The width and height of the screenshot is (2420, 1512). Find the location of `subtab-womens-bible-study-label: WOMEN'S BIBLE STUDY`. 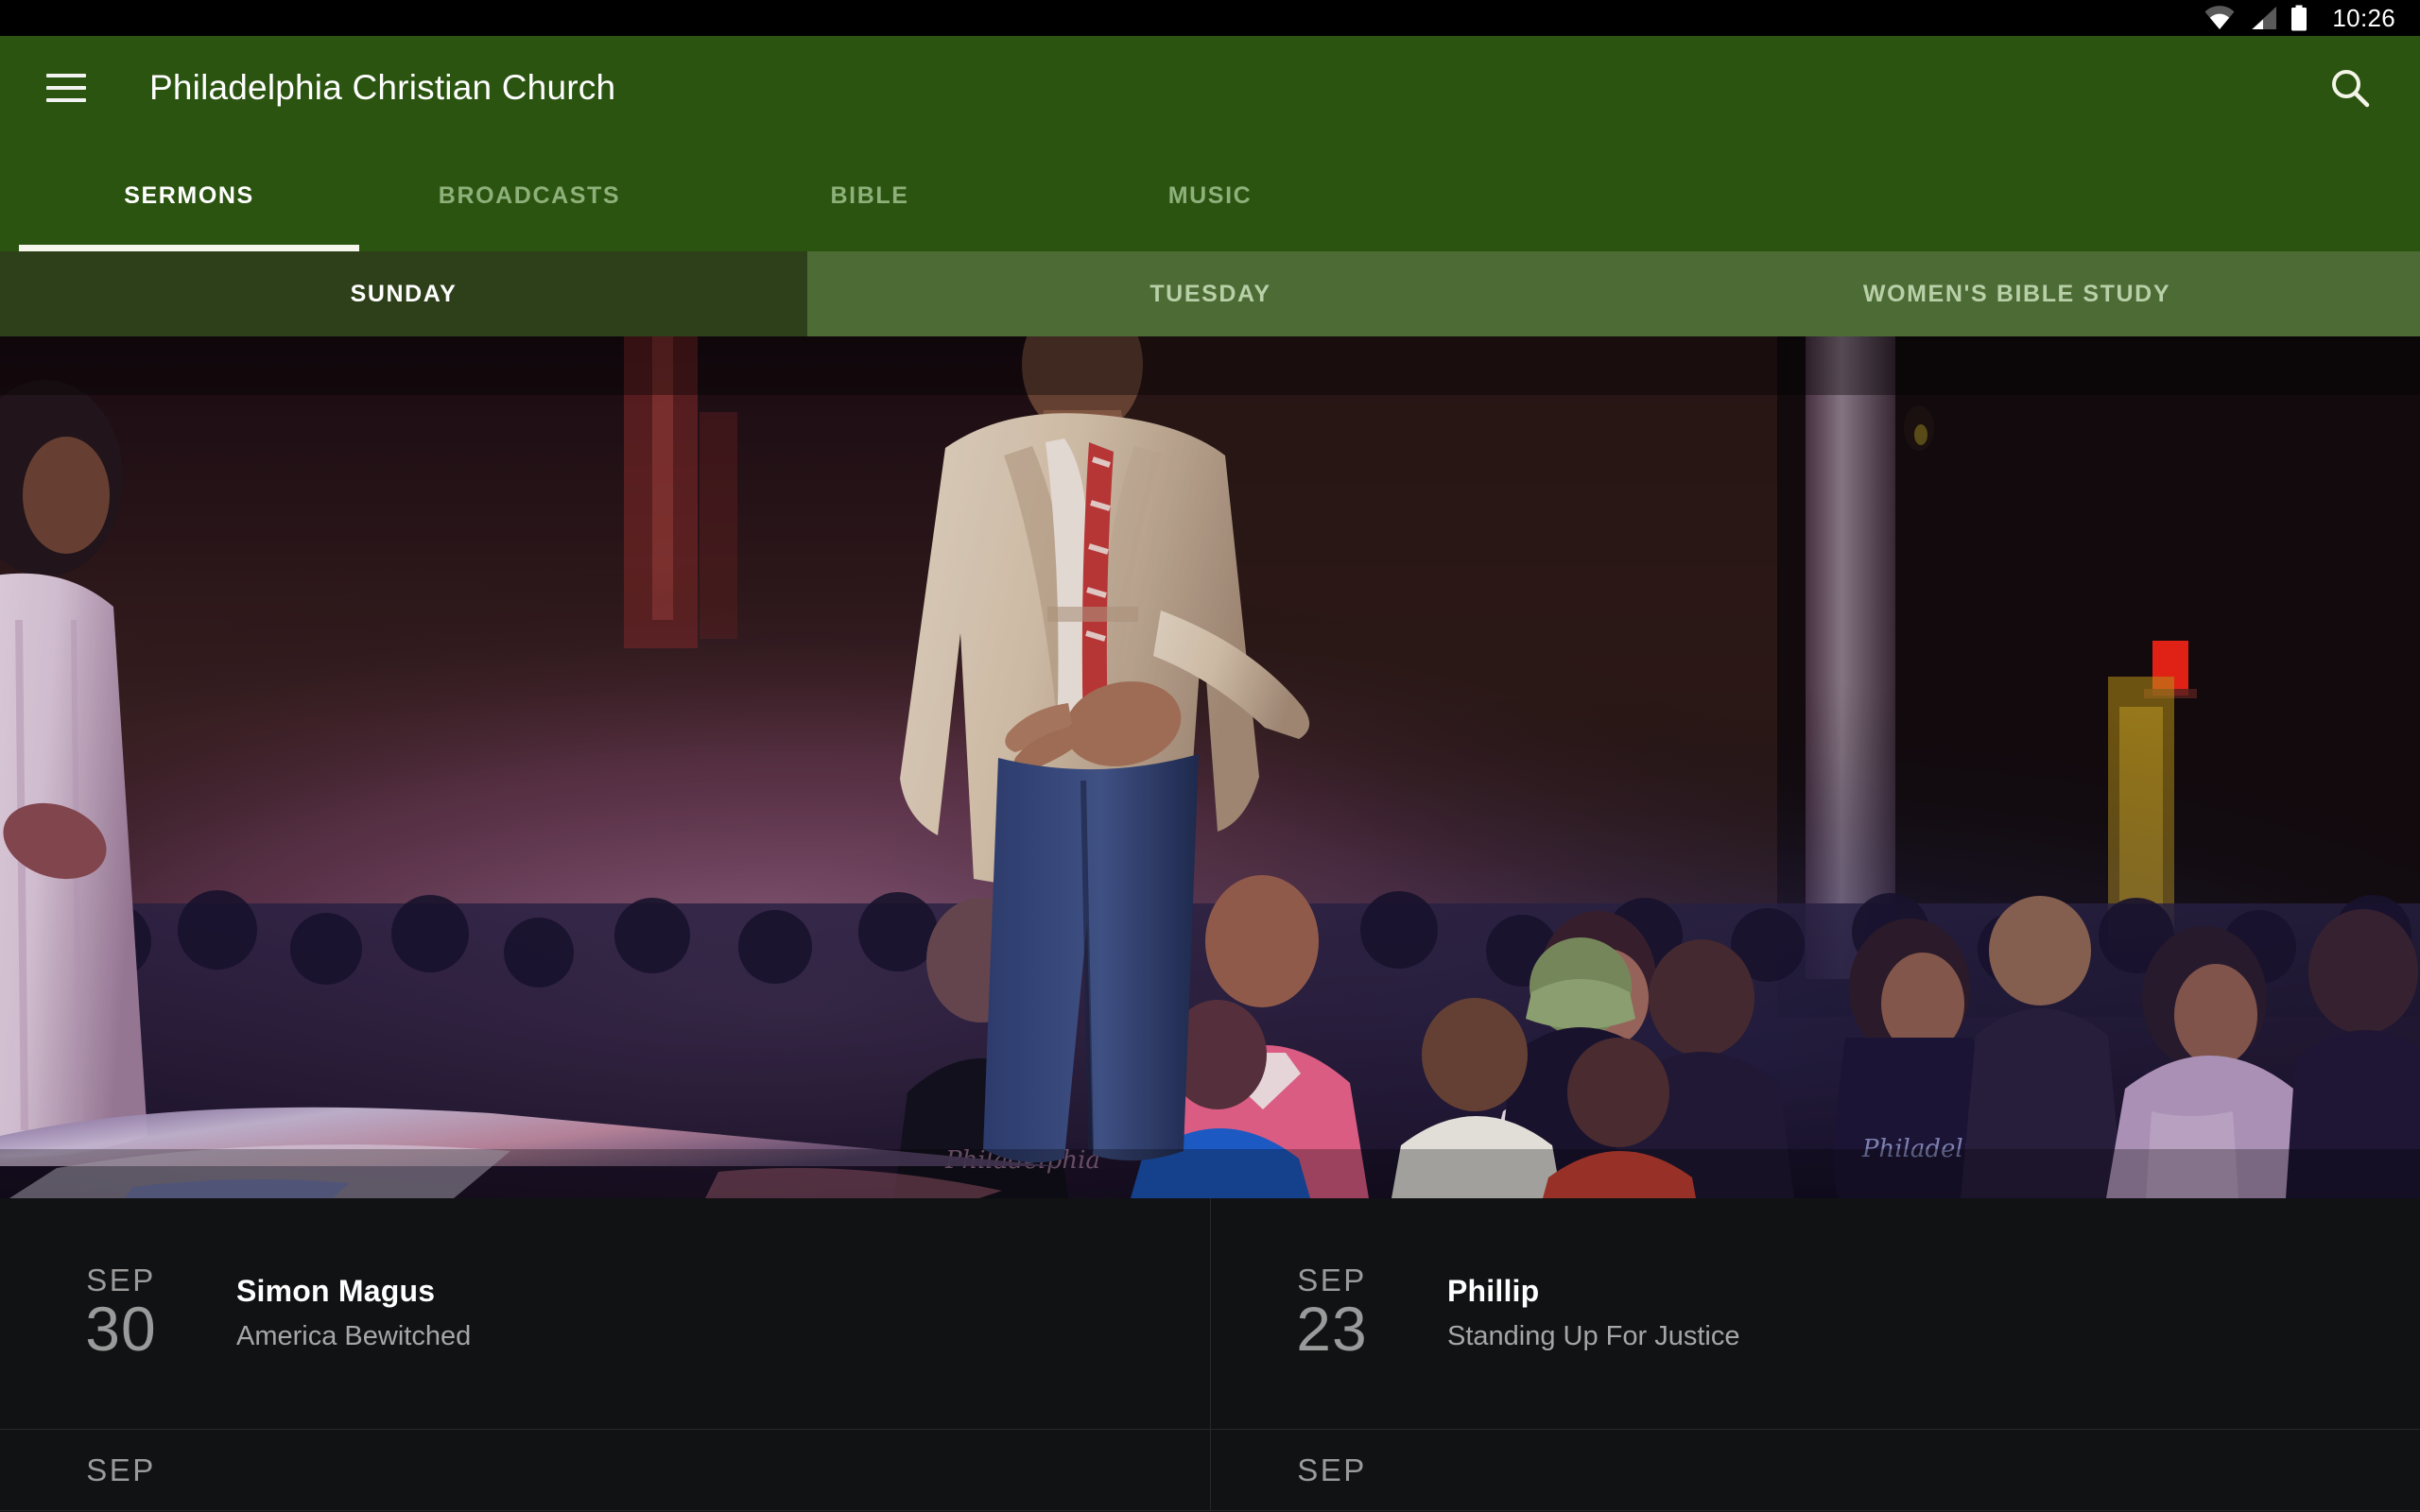

subtab-womens-bible-study-label: WOMEN'S BIBLE STUDY is located at coordinates (2017, 293).